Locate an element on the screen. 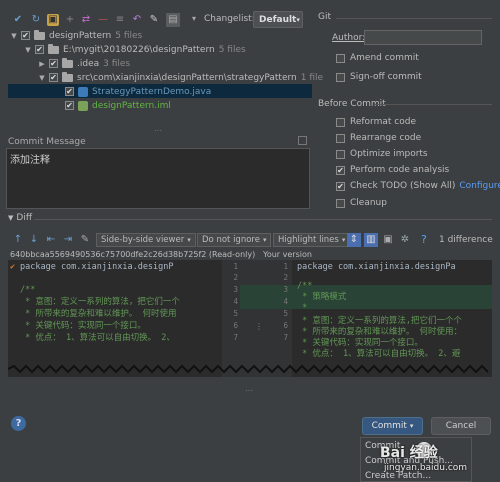 This screenshot has height=482, width=500. watermark: Bai 经验 jingyan.baidu.com is located at coordinates (437, 460).